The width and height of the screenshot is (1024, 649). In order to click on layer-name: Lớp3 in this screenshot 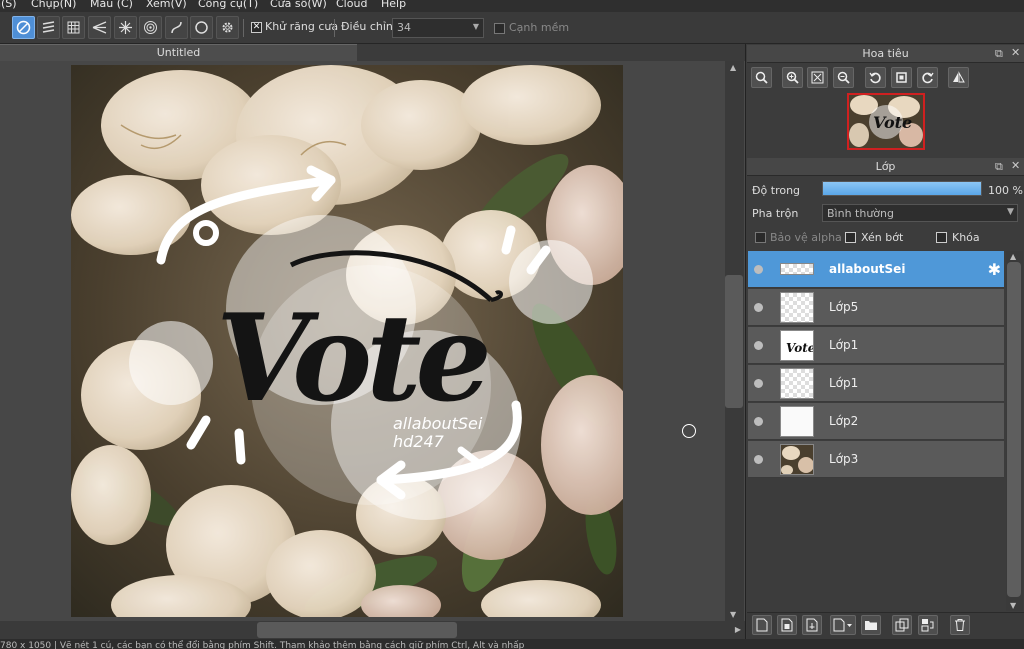, I will do `click(844, 459)`.